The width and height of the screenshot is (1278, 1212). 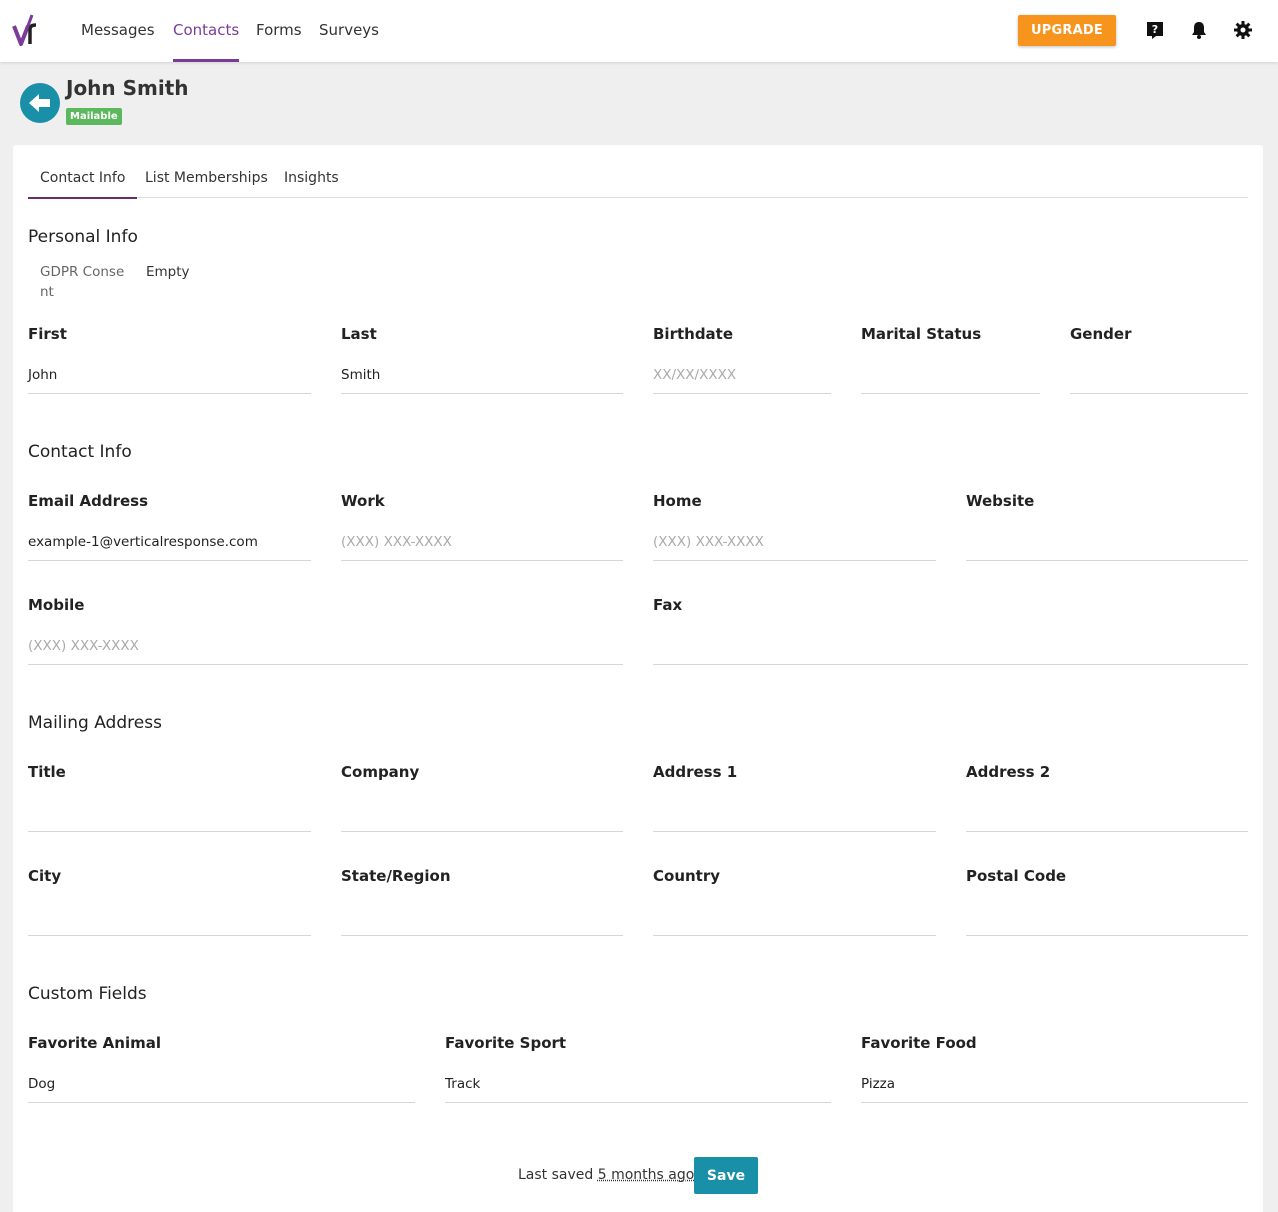 What do you see at coordinates (169, 815) in the screenshot?
I see `title-field` at bounding box center [169, 815].